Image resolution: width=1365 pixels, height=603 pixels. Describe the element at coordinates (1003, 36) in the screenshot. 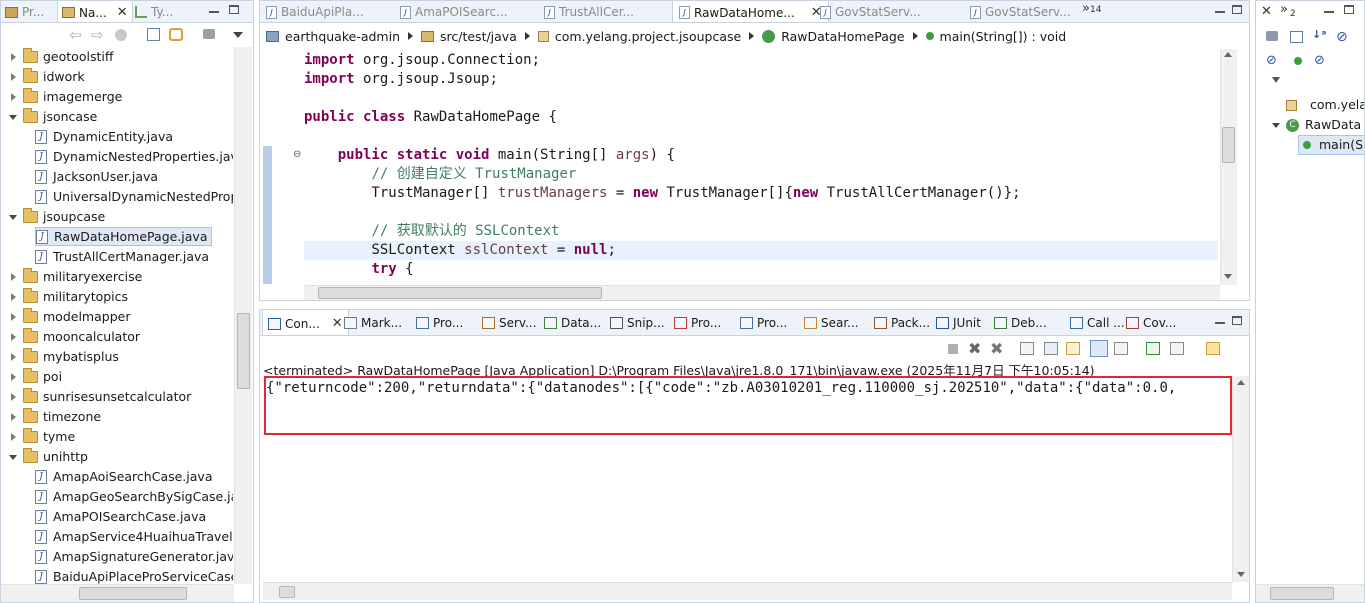

I see `breadcrumb-item: main(String[]) : void` at that location.